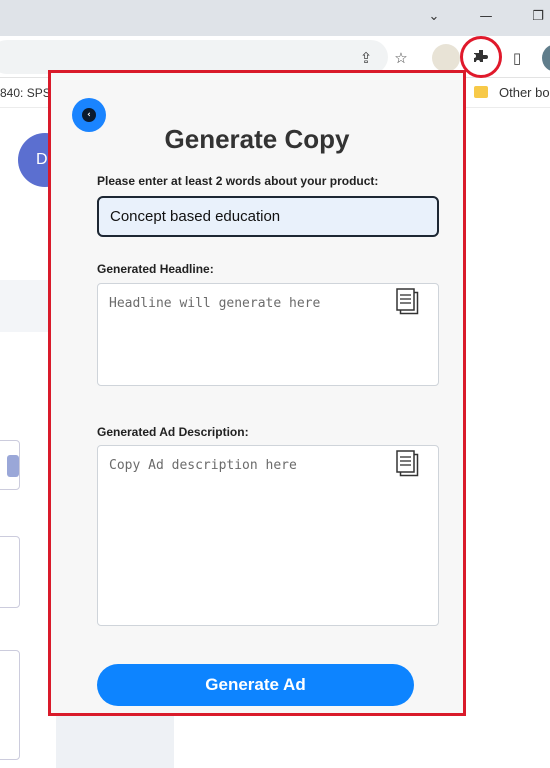 The width and height of the screenshot is (550, 768). Describe the element at coordinates (401, 58) in the screenshot. I see `star-icon: ☆` at that location.